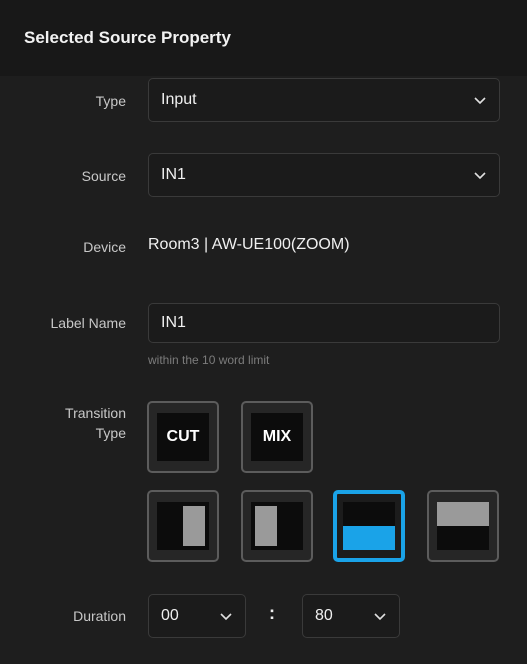 The width and height of the screenshot is (527, 664). What do you see at coordinates (110, 101) in the screenshot?
I see `type-label: Type` at bounding box center [110, 101].